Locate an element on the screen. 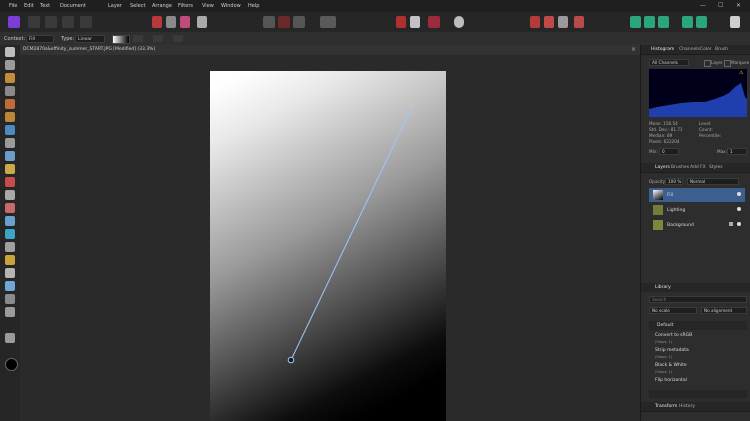  tab-channels: Channels is located at coordinates (689, 49).